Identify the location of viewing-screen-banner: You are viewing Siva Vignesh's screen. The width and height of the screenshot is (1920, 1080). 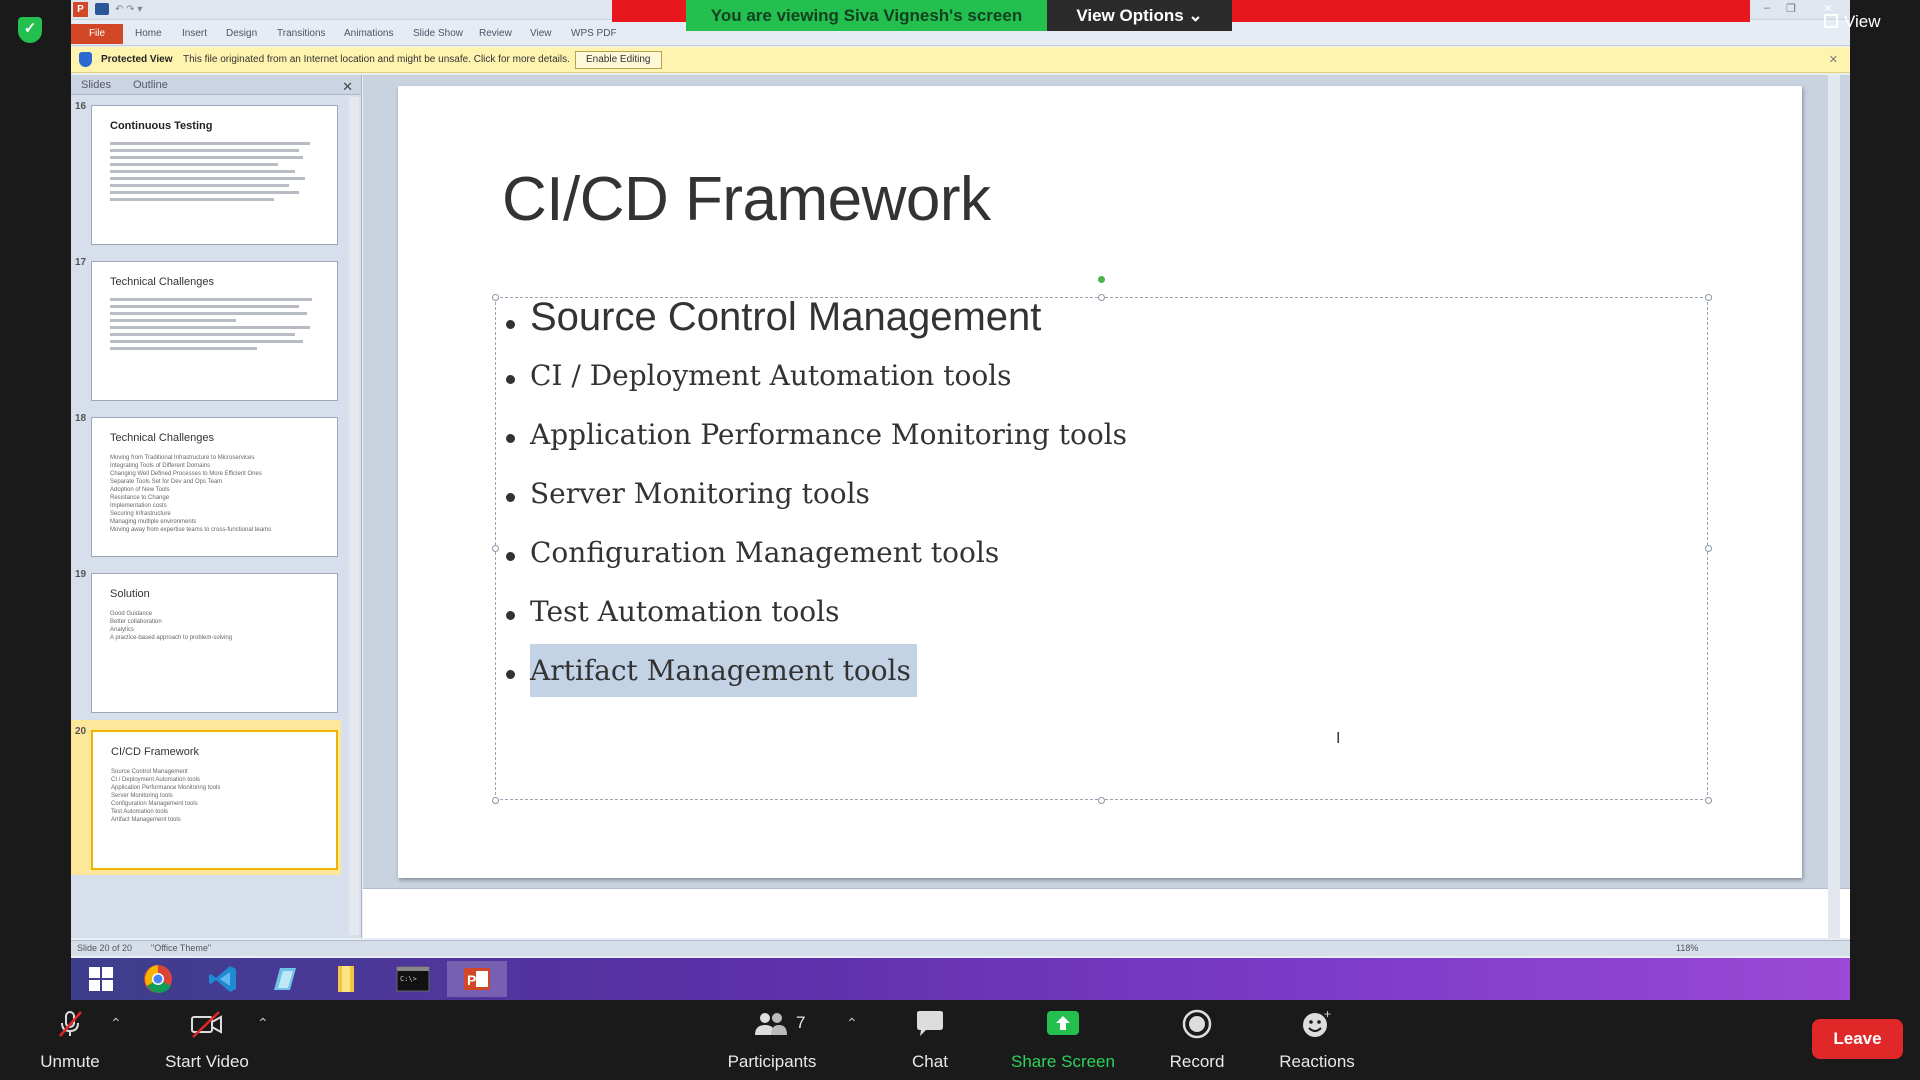
(866, 15).